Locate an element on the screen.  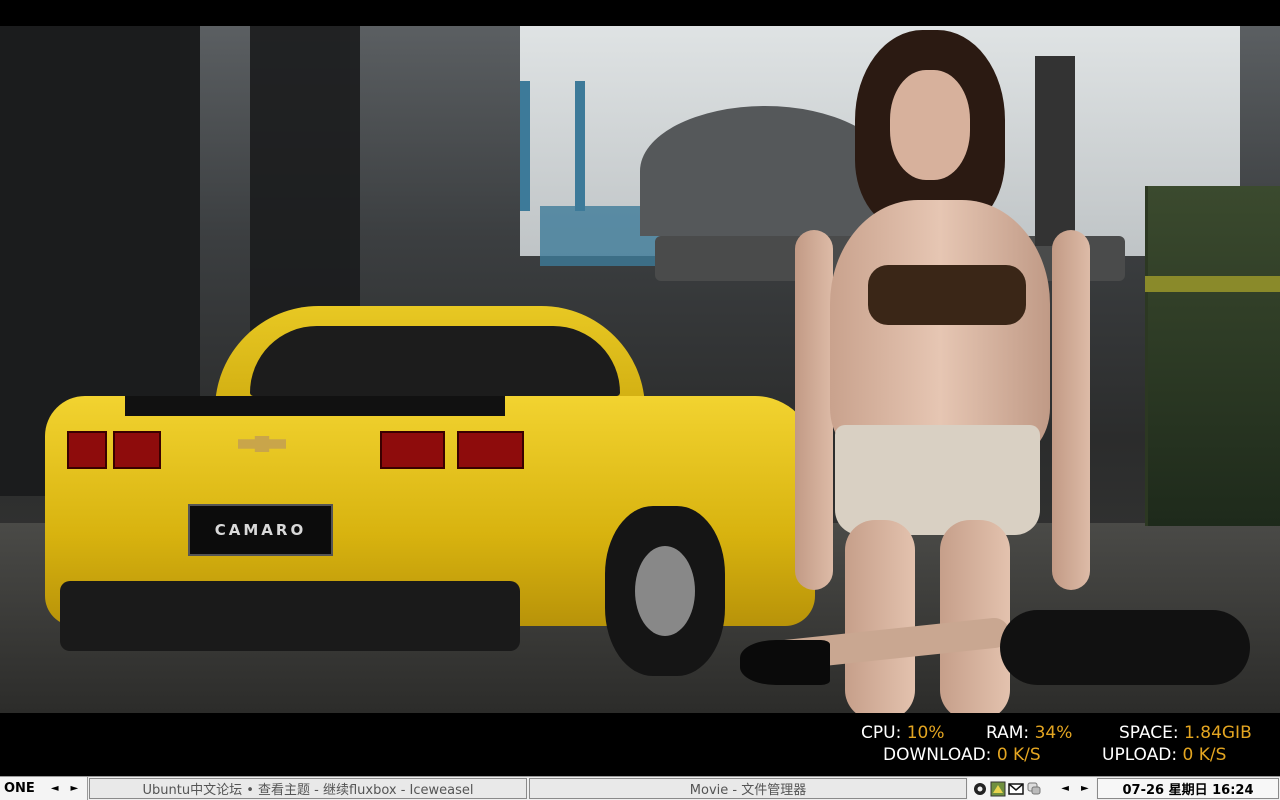
lying-shoe is located at coordinates (785, 662).